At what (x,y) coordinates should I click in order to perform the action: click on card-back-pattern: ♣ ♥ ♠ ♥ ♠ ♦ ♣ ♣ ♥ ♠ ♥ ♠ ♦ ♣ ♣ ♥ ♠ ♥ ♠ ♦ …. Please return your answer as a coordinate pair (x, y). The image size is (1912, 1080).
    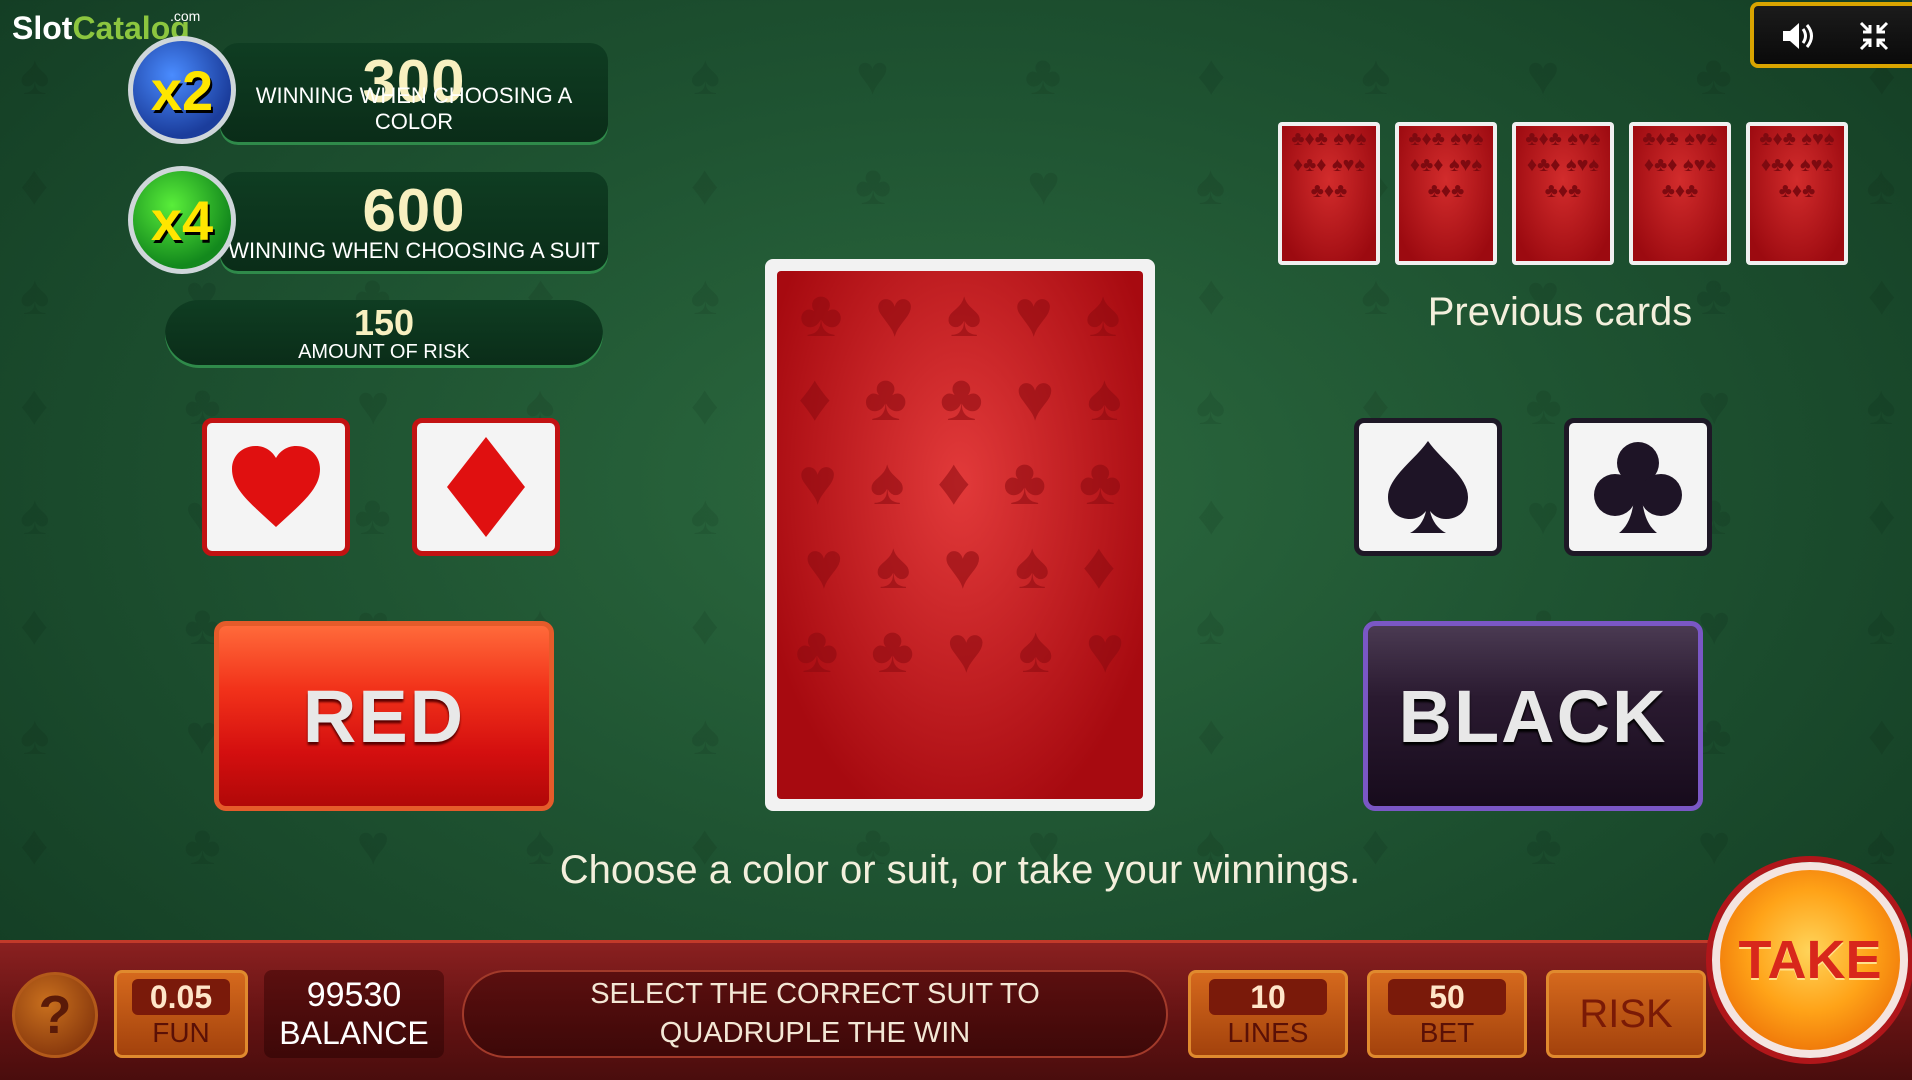
    Looking at the image, I should click on (960, 481).